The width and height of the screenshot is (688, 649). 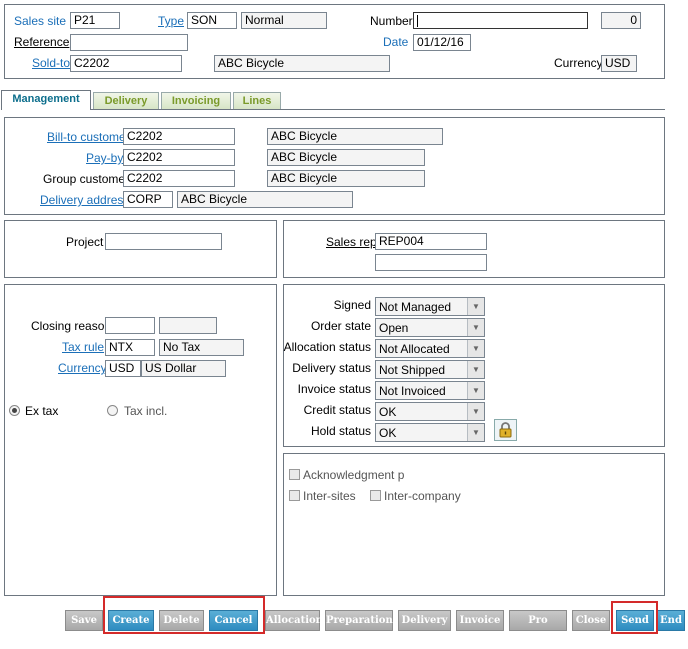 What do you see at coordinates (417, 20) in the screenshot?
I see `text-cursor` at bounding box center [417, 20].